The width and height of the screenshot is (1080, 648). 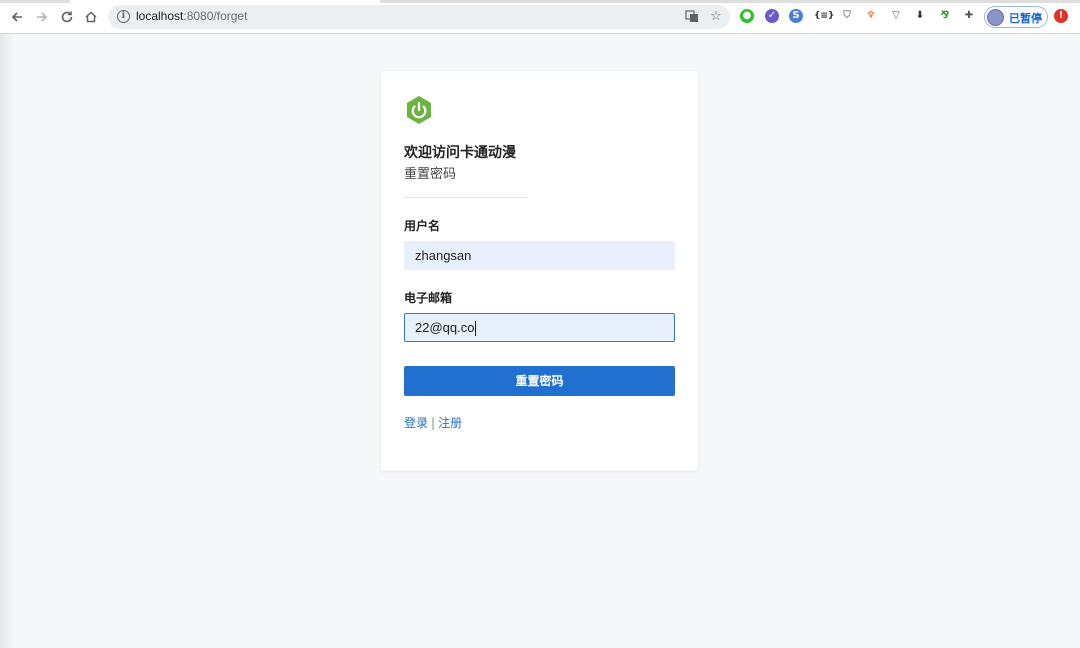 I want to click on email-input: 22@qq.co, so click(x=539, y=327).